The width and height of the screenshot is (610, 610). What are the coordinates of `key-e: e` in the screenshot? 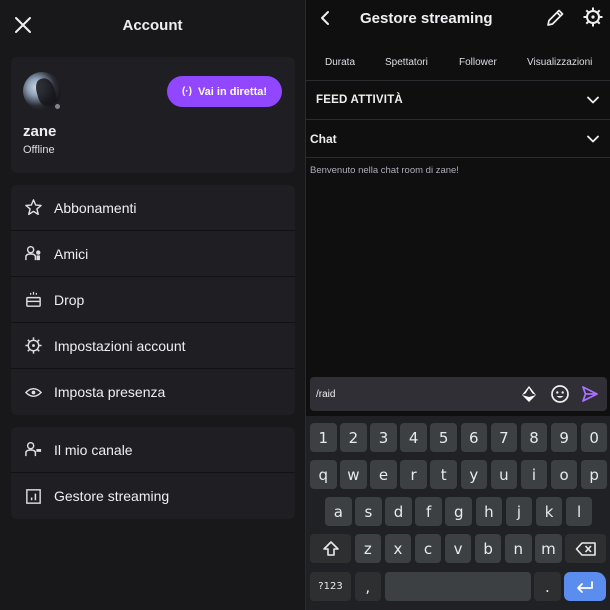 It's located at (383, 474).